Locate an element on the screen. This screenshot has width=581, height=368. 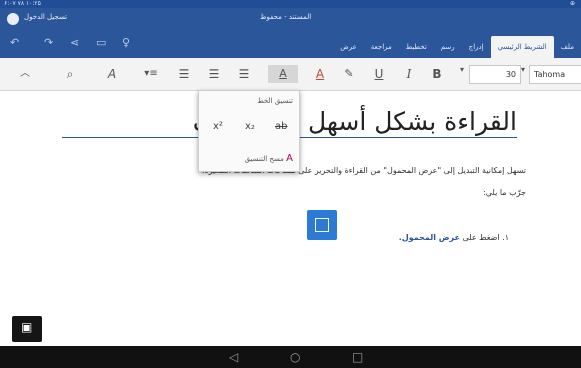
back-icon: ◁ is located at coordinates (233, 357).